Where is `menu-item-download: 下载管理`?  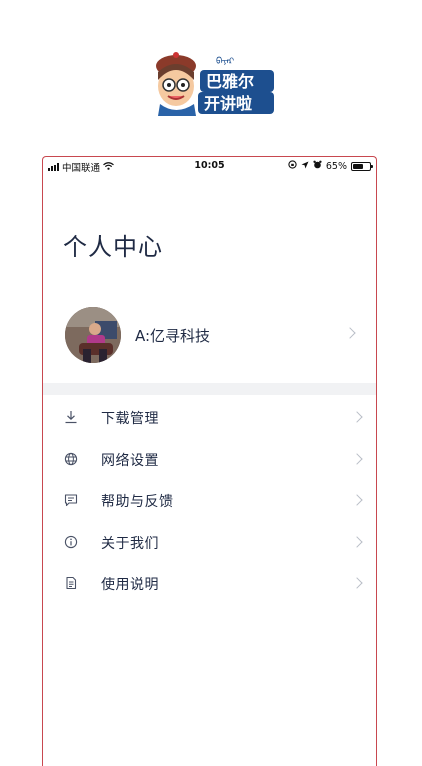 menu-item-download: 下载管理 is located at coordinates (209, 418).